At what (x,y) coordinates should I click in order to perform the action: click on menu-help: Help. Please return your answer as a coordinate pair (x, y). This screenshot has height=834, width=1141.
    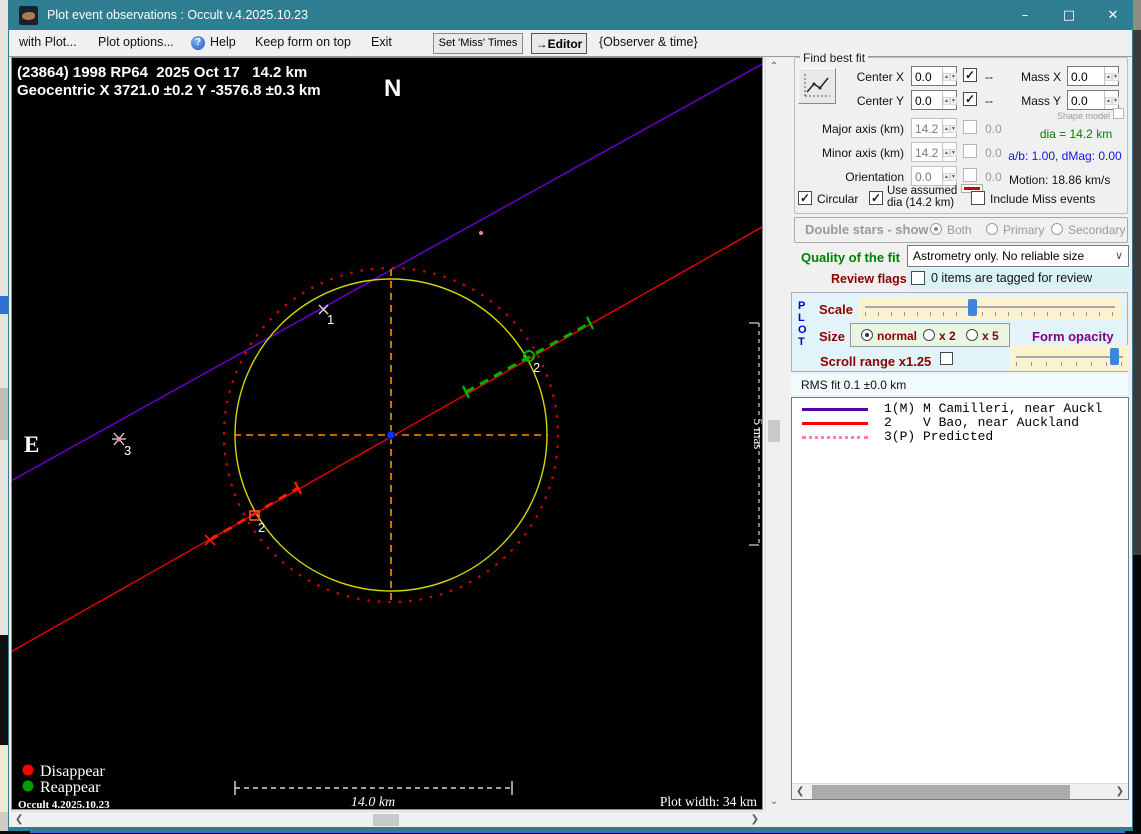
    Looking at the image, I should click on (223, 42).